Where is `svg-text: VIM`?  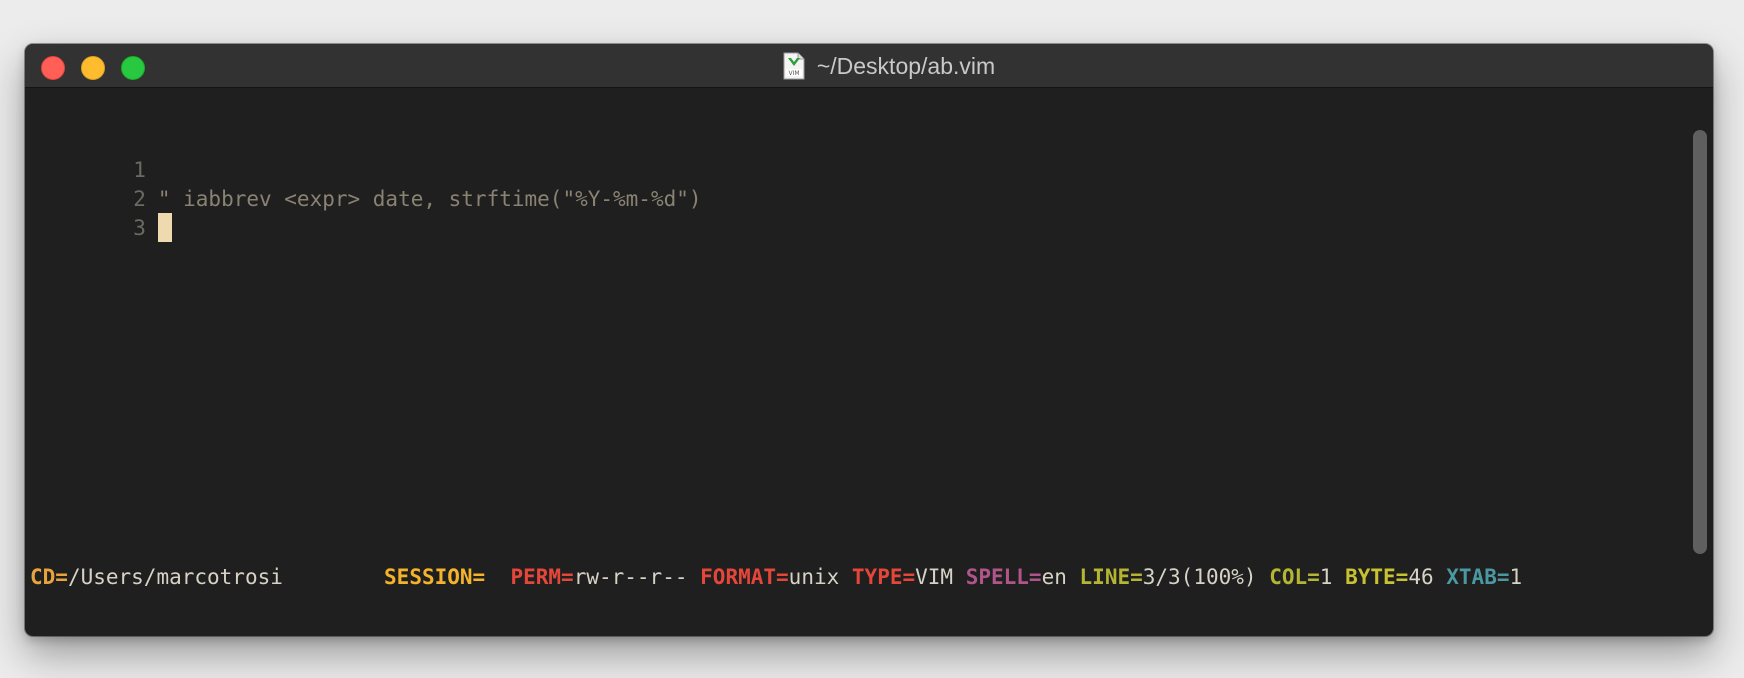 svg-text: VIM is located at coordinates (793, 73).